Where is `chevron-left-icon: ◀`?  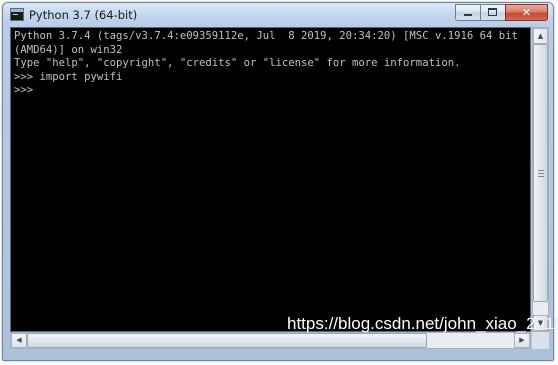 chevron-left-icon: ◀ is located at coordinates (19, 340).